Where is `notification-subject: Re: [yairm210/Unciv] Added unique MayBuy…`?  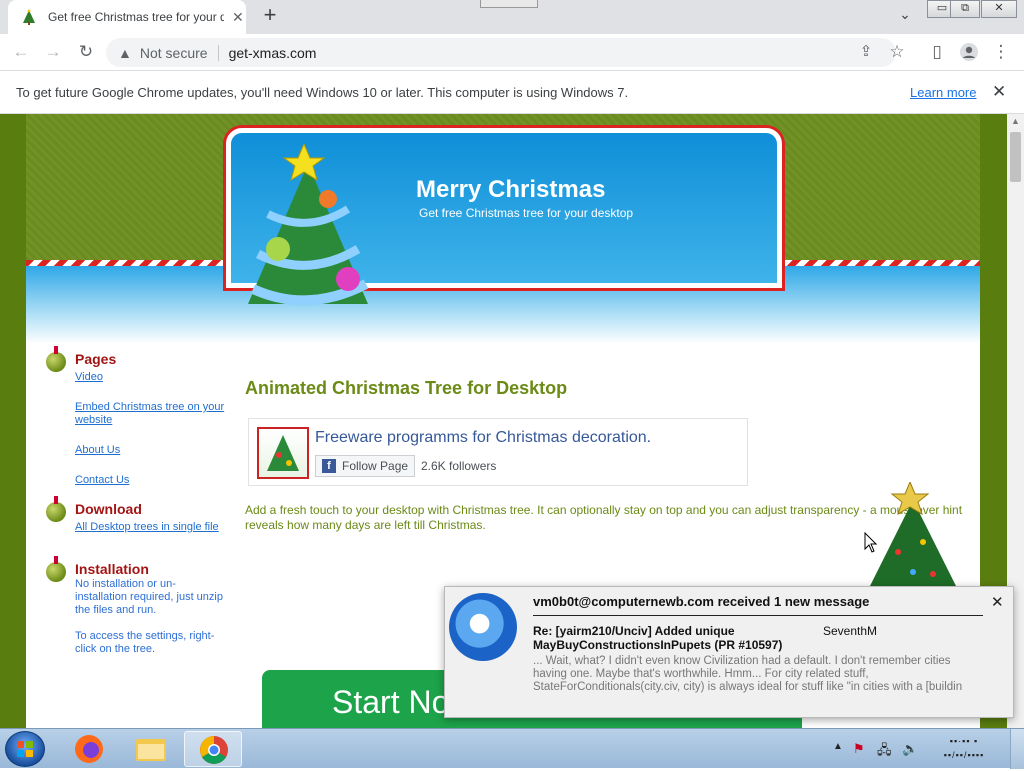 notification-subject: Re: [yairm210/Unciv] Added unique MayBuy… is located at coordinates (663, 638).